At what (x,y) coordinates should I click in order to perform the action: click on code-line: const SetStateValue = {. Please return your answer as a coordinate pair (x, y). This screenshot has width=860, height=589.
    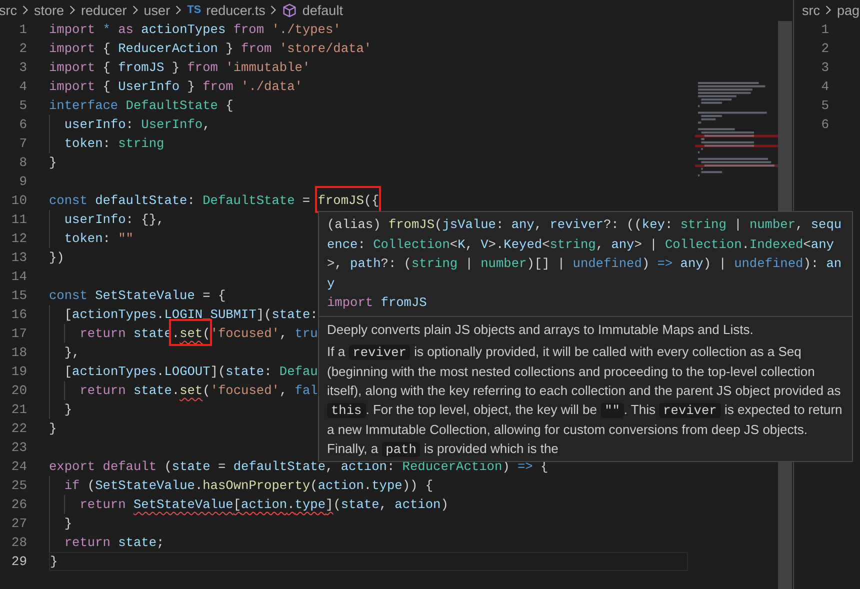
    Looking at the image, I should click on (137, 295).